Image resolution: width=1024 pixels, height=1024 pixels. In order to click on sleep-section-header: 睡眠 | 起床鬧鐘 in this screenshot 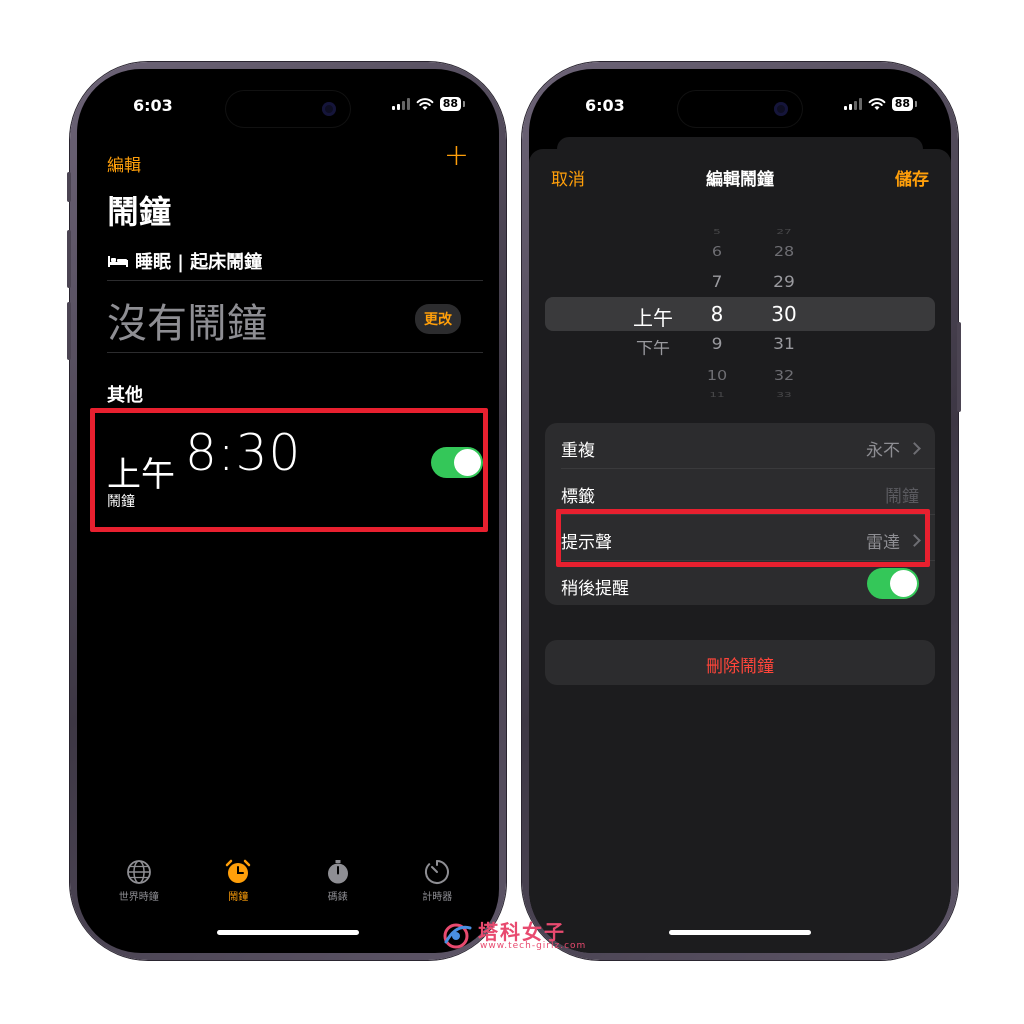, I will do `click(184, 261)`.